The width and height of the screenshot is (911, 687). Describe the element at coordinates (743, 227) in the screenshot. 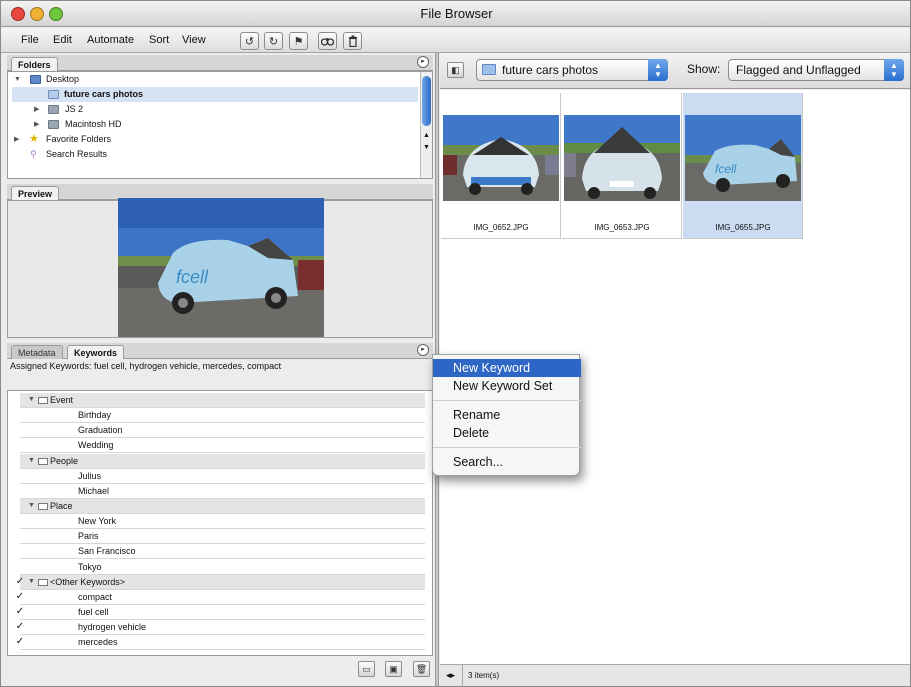

I see `thumbnail-filename: IMG_0655.JPG` at that location.